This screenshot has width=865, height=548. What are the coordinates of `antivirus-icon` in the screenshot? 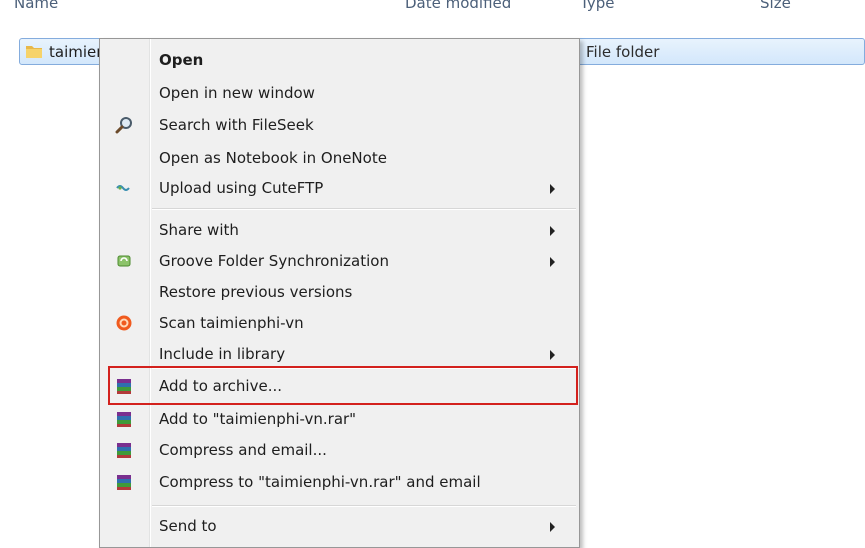 It's located at (124, 323).